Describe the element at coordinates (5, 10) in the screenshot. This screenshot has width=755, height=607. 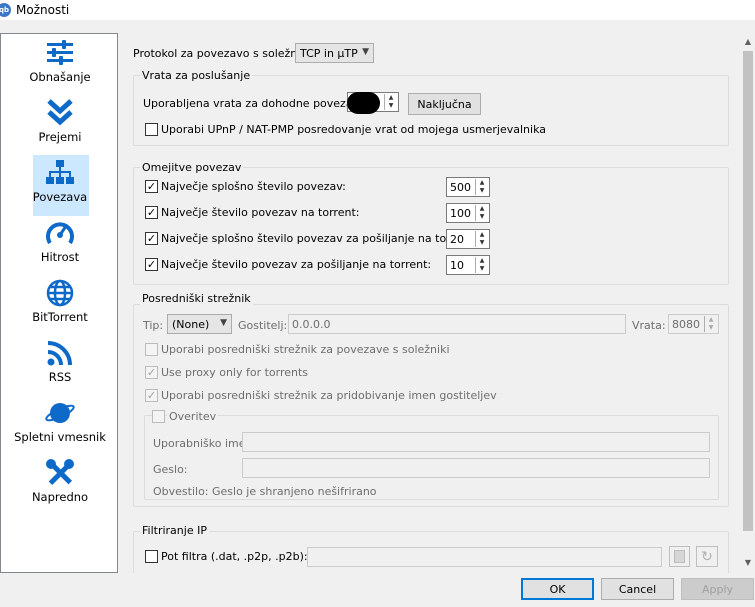
I see `app-icon: qb` at that location.